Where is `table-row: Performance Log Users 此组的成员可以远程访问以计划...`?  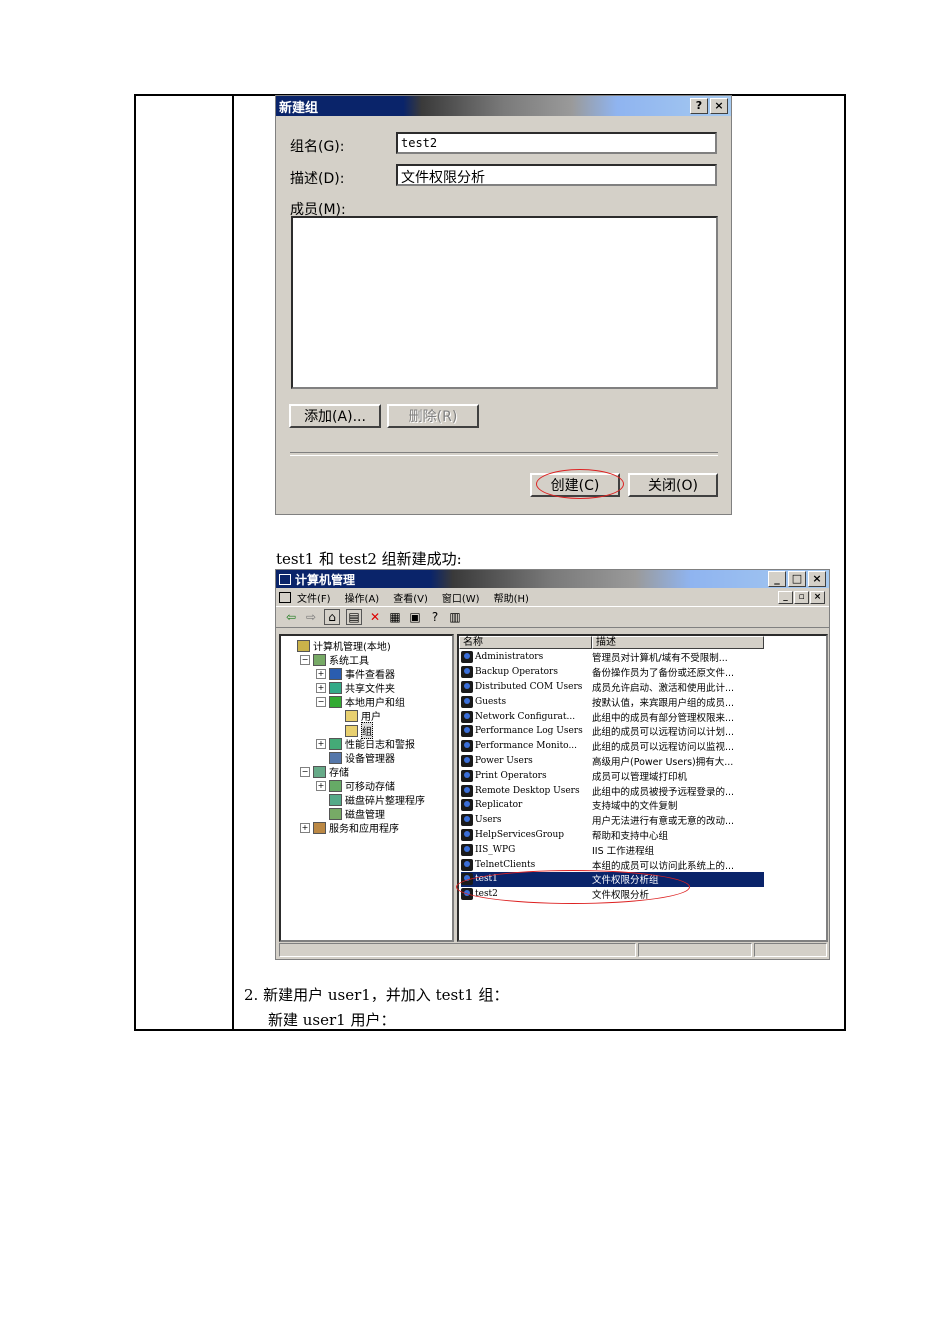 table-row: Performance Log Users 此组的成员可以远程访问以计划... is located at coordinates (612, 731).